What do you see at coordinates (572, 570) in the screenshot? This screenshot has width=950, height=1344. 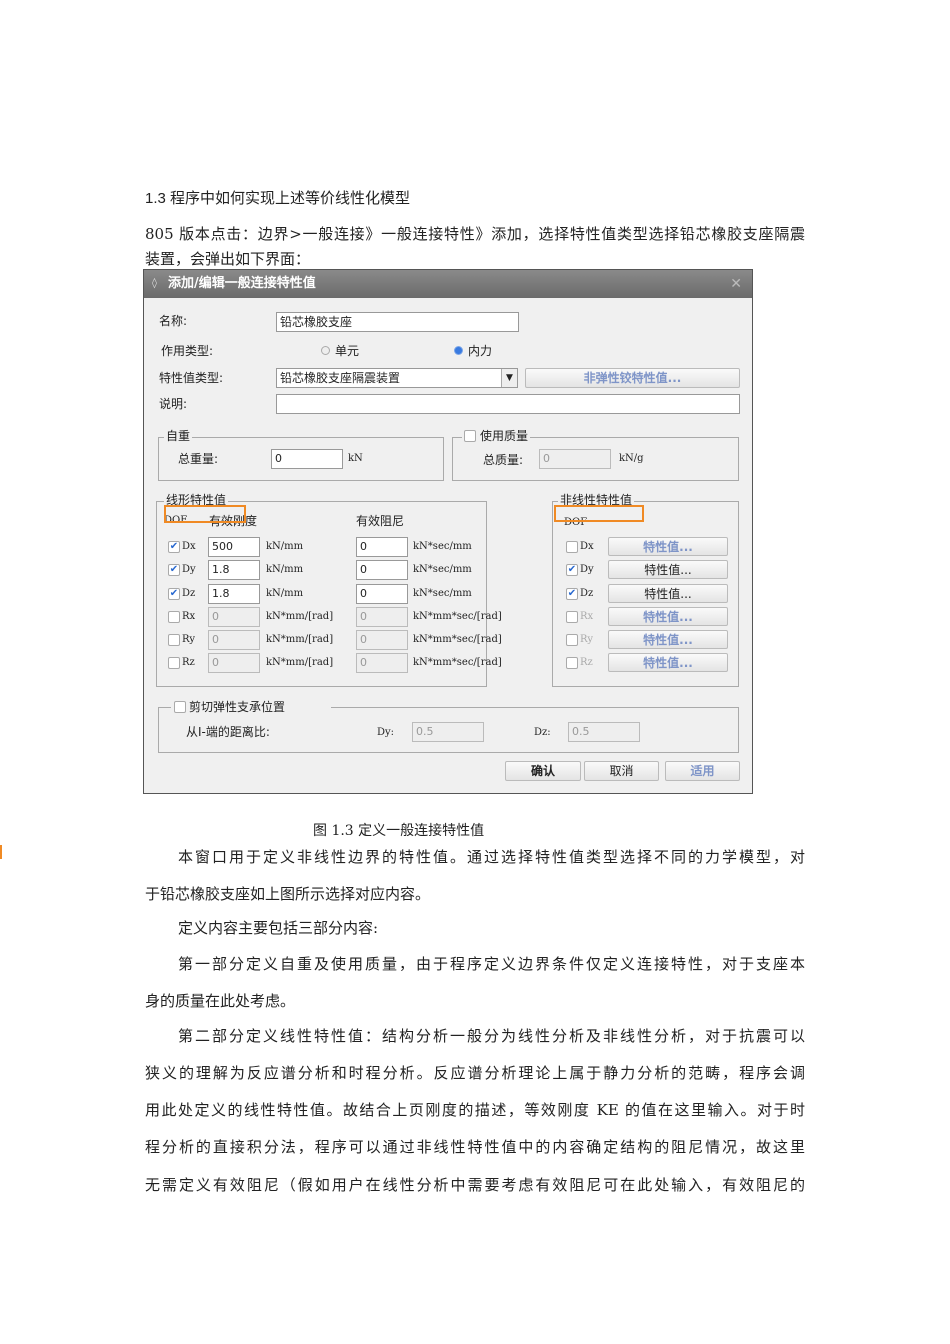 I see `nonlinear-dy-checkbox: ✔` at bounding box center [572, 570].